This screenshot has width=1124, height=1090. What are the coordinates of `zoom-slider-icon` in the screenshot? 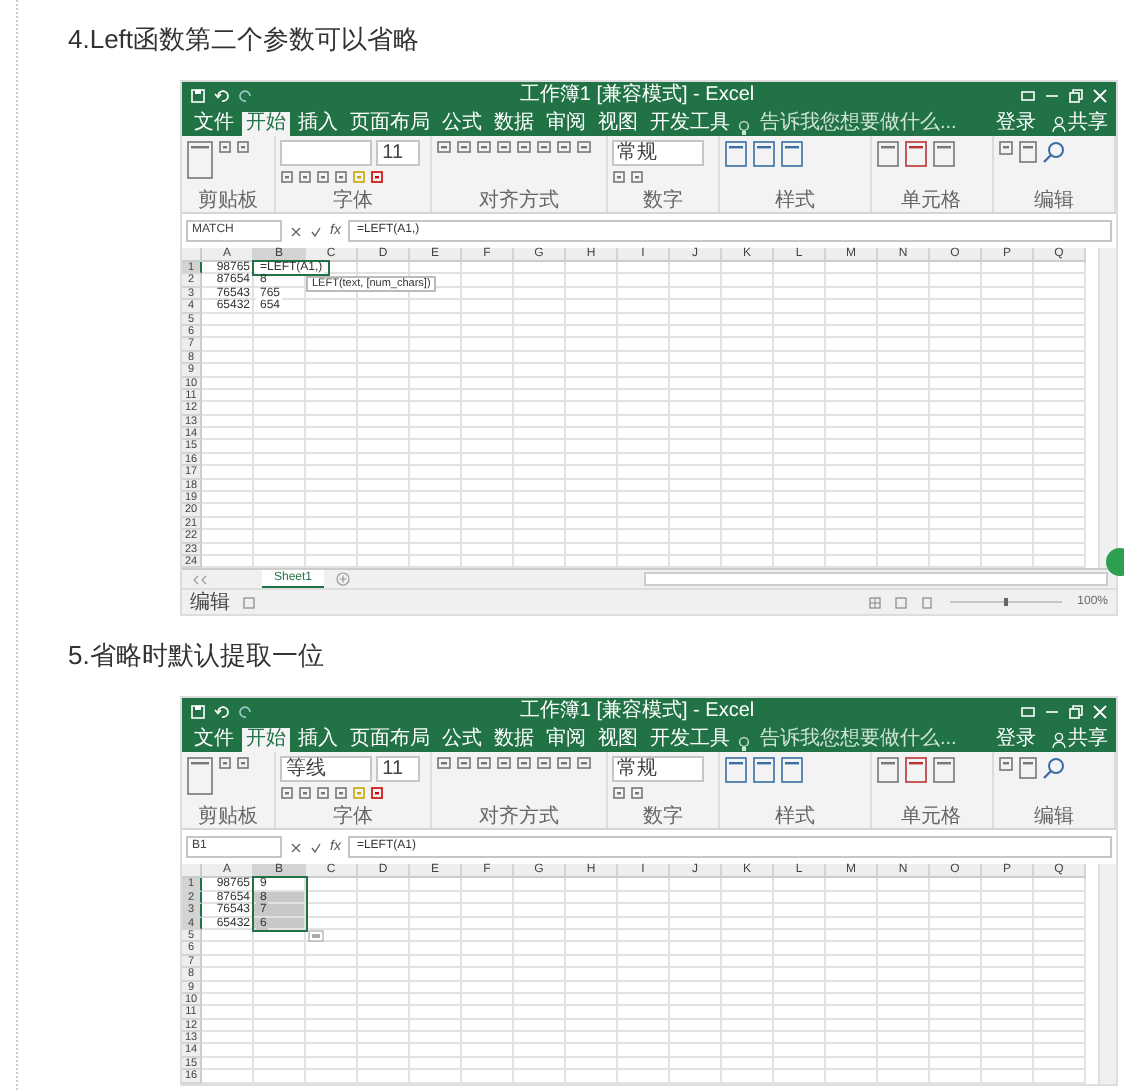 It's located at (1005, 602).